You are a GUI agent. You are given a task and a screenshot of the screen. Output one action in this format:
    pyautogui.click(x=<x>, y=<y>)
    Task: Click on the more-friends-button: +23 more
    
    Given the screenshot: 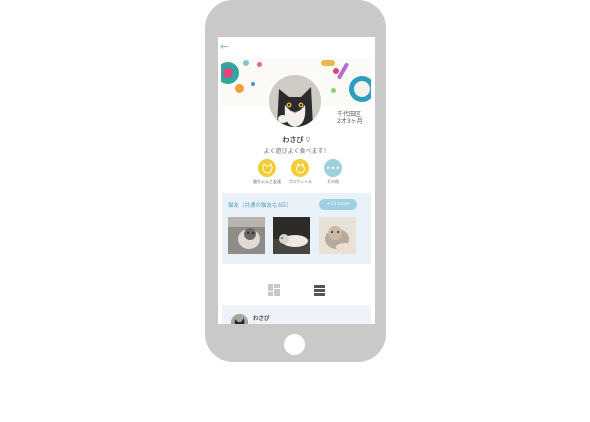 What is the action you would take?
    pyautogui.click(x=338, y=204)
    